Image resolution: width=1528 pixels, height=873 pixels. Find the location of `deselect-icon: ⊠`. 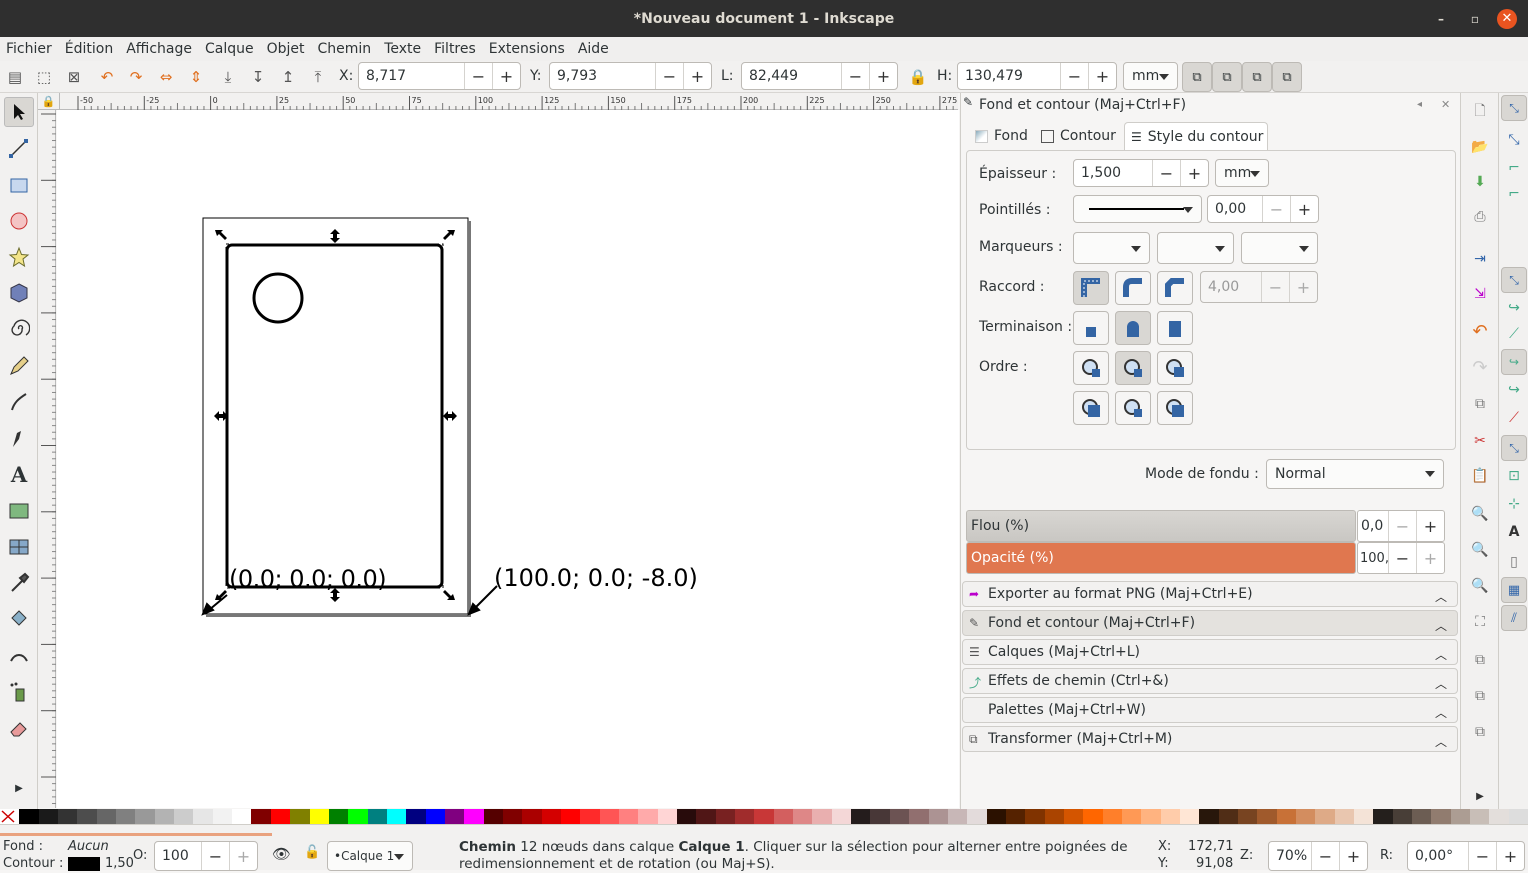

deselect-icon: ⊠ is located at coordinates (74, 77).